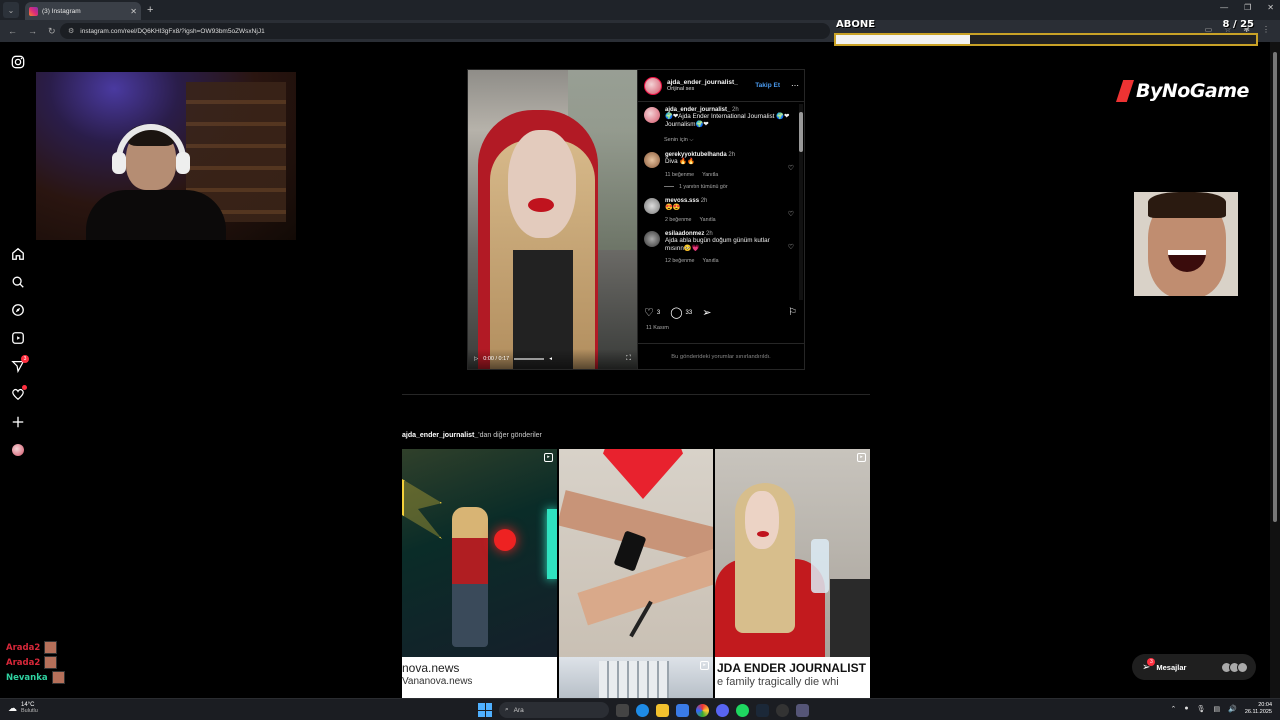 Image resolution: width=1280 pixels, height=720 pixels. I want to click on close-window-button: ✕, so click(1270, 7).